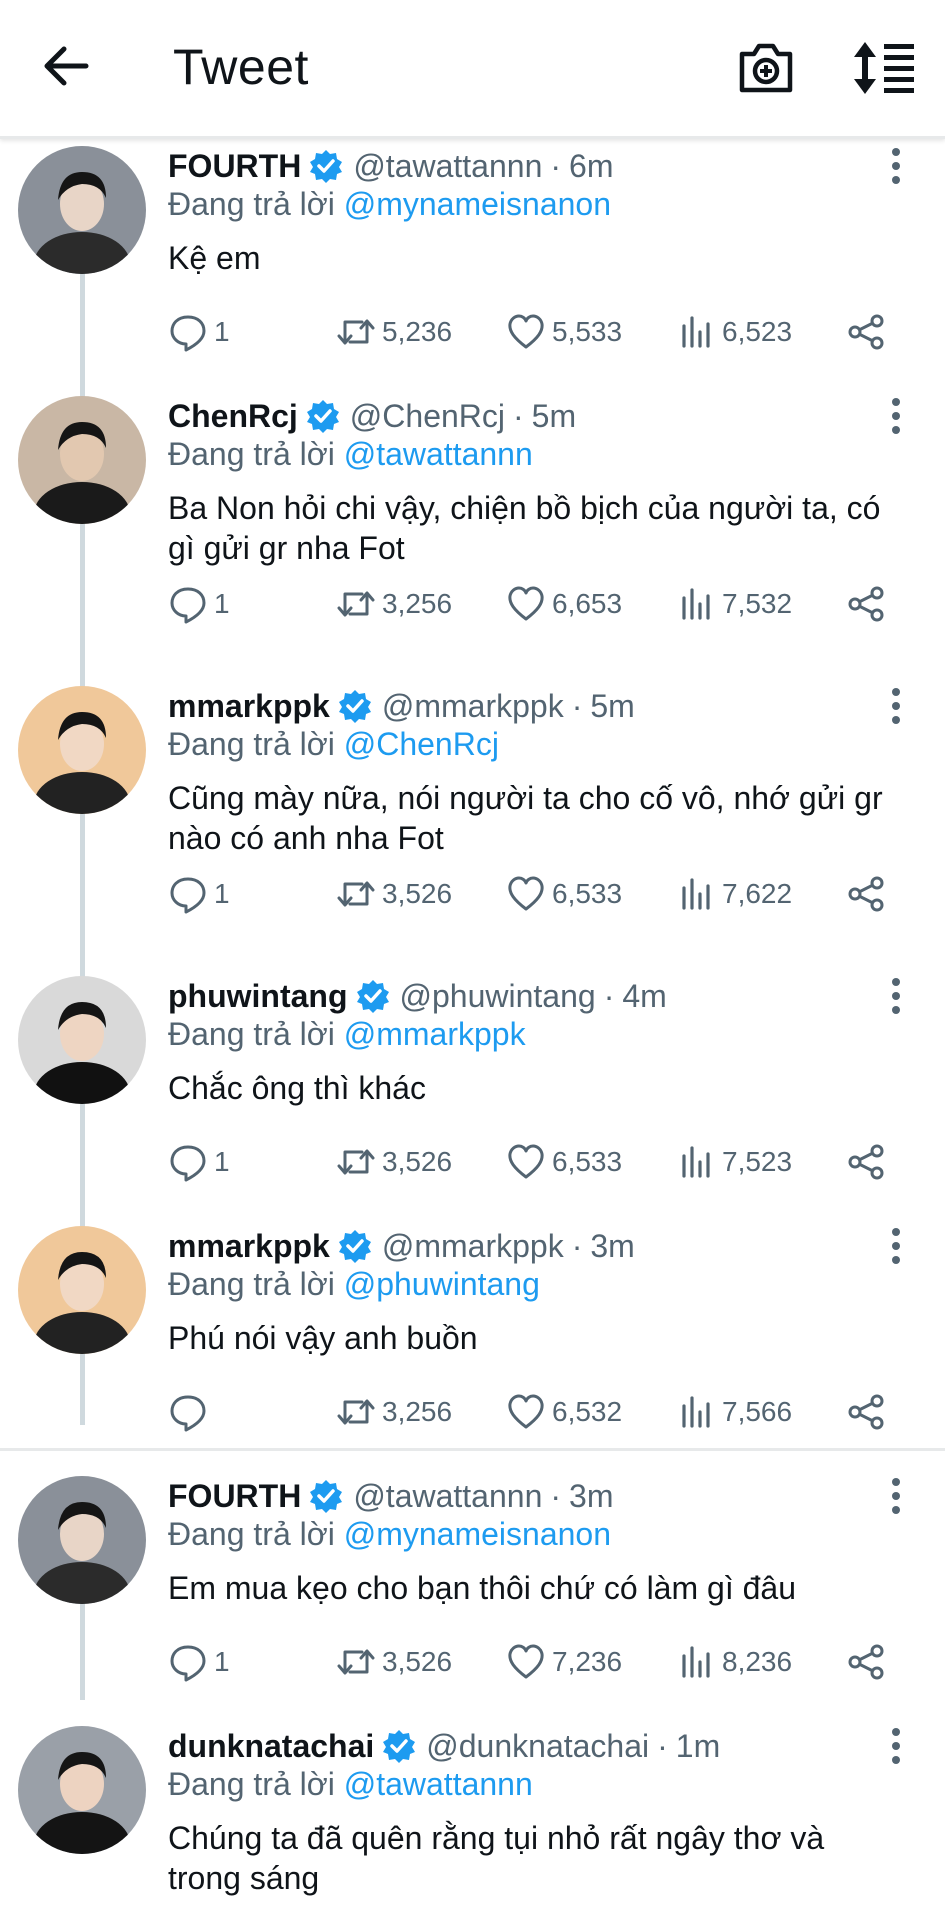 The height and width of the screenshot is (1920, 945). What do you see at coordinates (526, 1411) in the screenshot?
I see `heart-icon` at bounding box center [526, 1411].